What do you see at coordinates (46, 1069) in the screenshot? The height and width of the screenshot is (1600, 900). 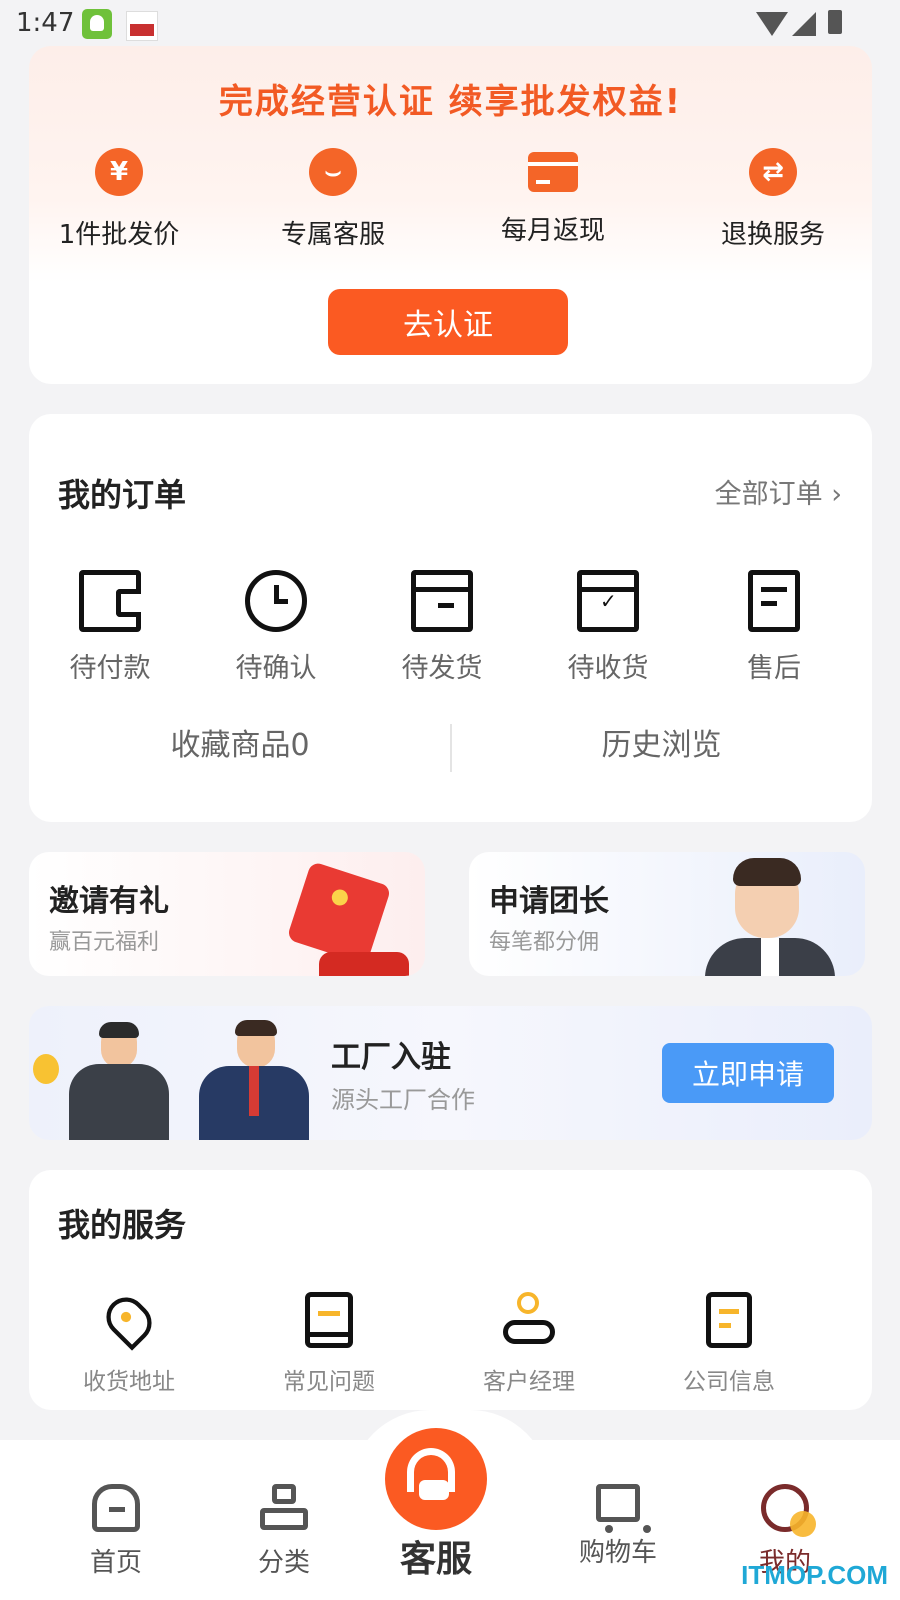 I see `coin-illustration` at bounding box center [46, 1069].